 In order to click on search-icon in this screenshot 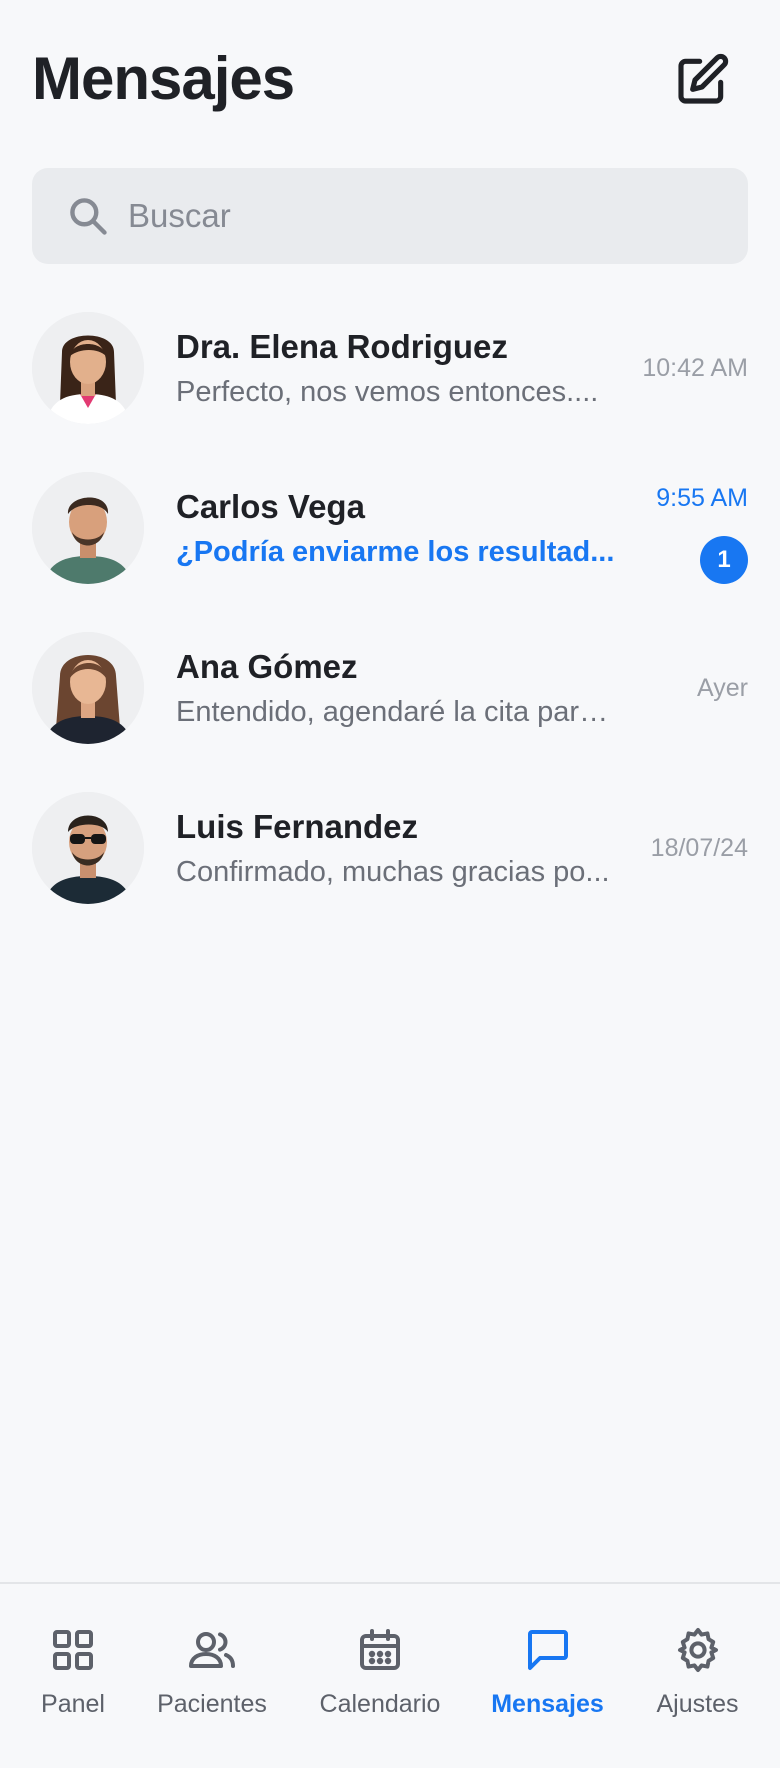, I will do `click(88, 216)`.